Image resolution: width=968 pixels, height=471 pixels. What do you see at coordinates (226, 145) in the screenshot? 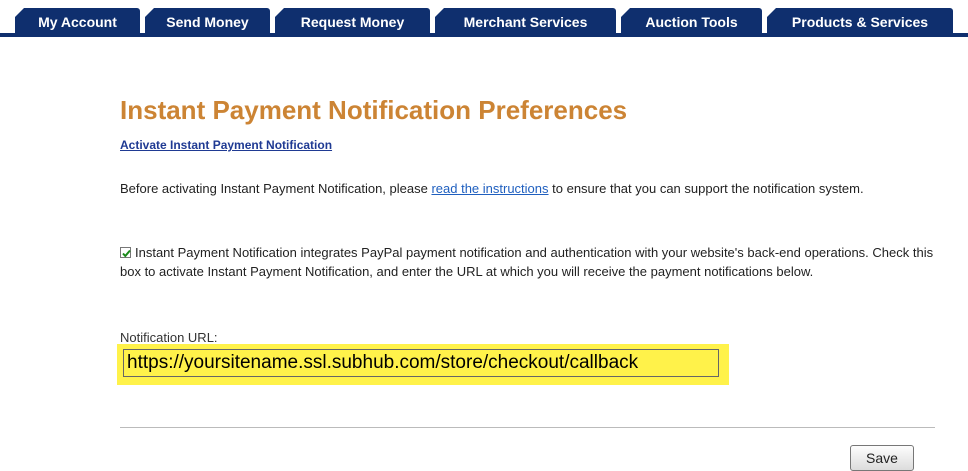
I see `activate-ipn-link: Activate Instant Payment Notification` at bounding box center [226, 145].